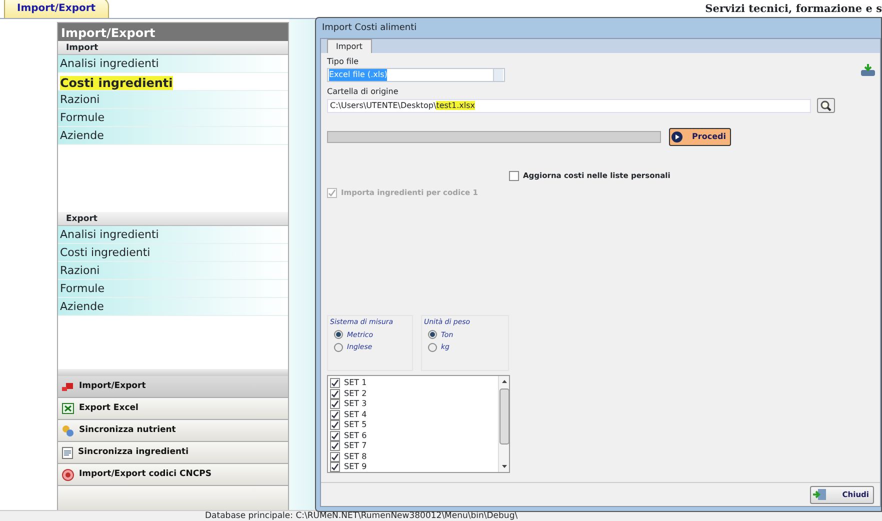  Describe the element at coordinates (68, 408) in the screenshot. I see `spreadsheet-icon` at that location.